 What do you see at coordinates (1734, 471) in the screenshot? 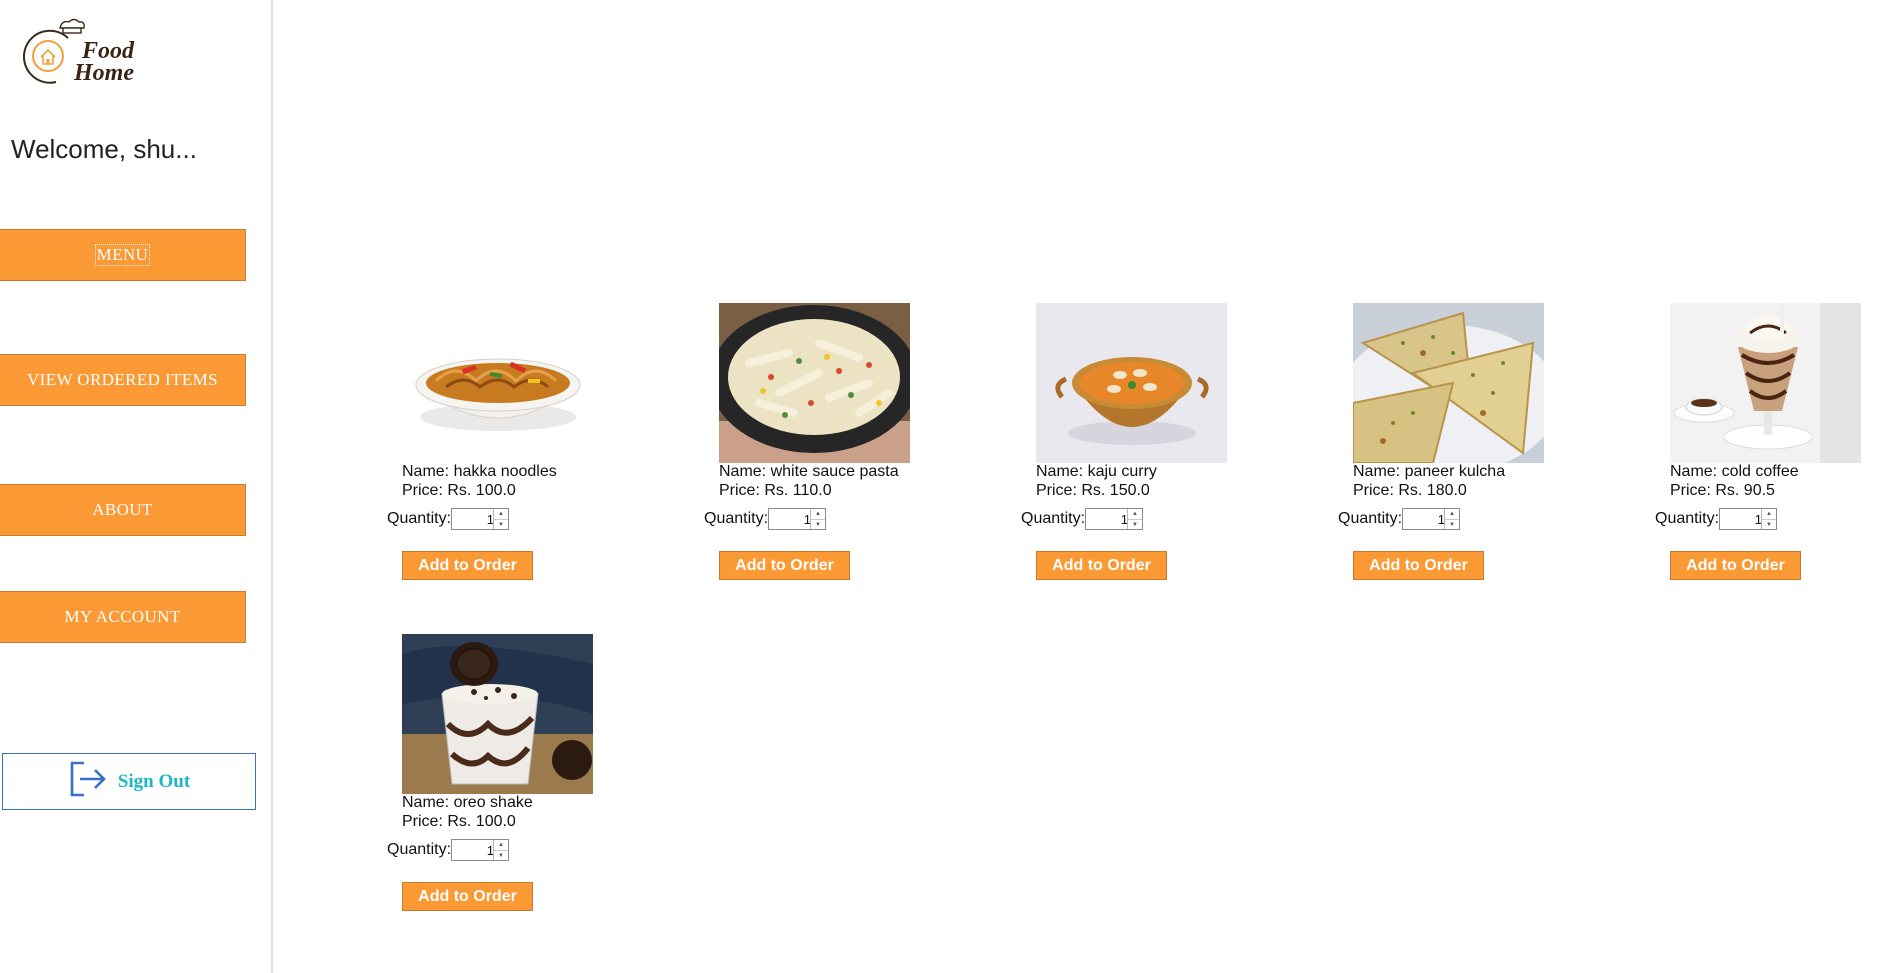
I see `item-name: Name: cold coffee` at bounding box center [1734, 471].